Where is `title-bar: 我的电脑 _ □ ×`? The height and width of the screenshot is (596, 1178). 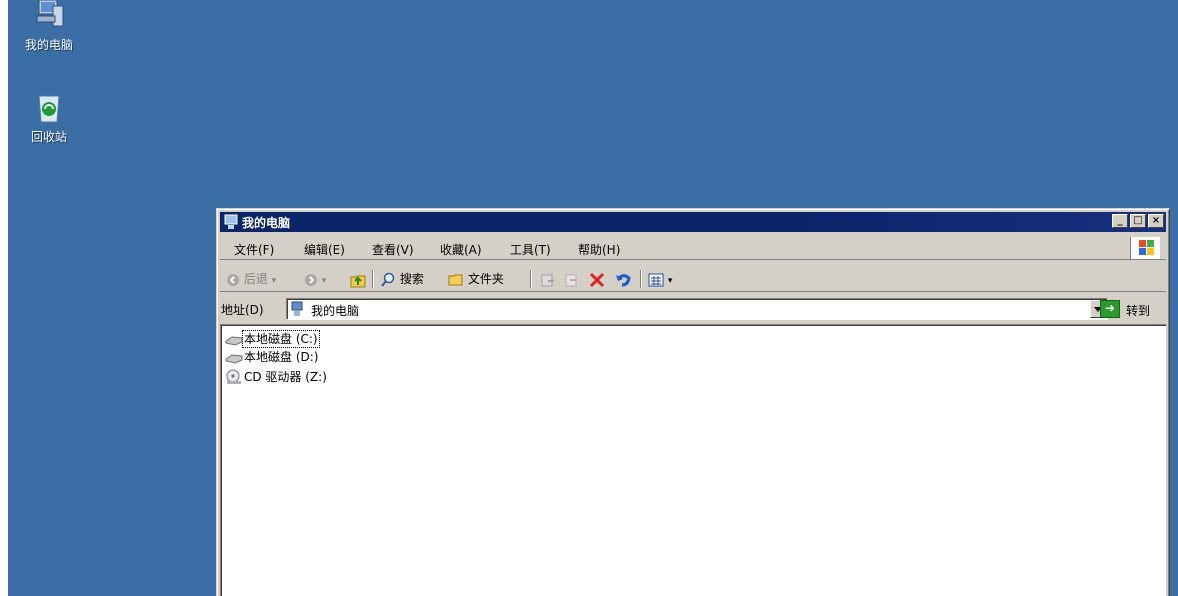 title-bar: 我的电脑 _ □ × is located at coordinates (693, 222).